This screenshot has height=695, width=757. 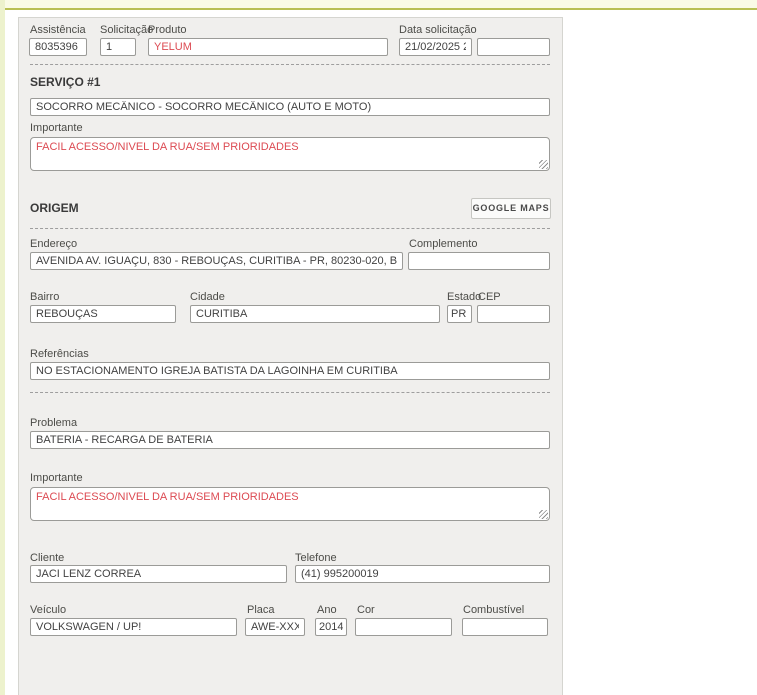 What do you see at coordinates (511, 208) in the screenshot?
I see `google-maps-button: GOOGLE MAPS` at bounding box center [511, 208].